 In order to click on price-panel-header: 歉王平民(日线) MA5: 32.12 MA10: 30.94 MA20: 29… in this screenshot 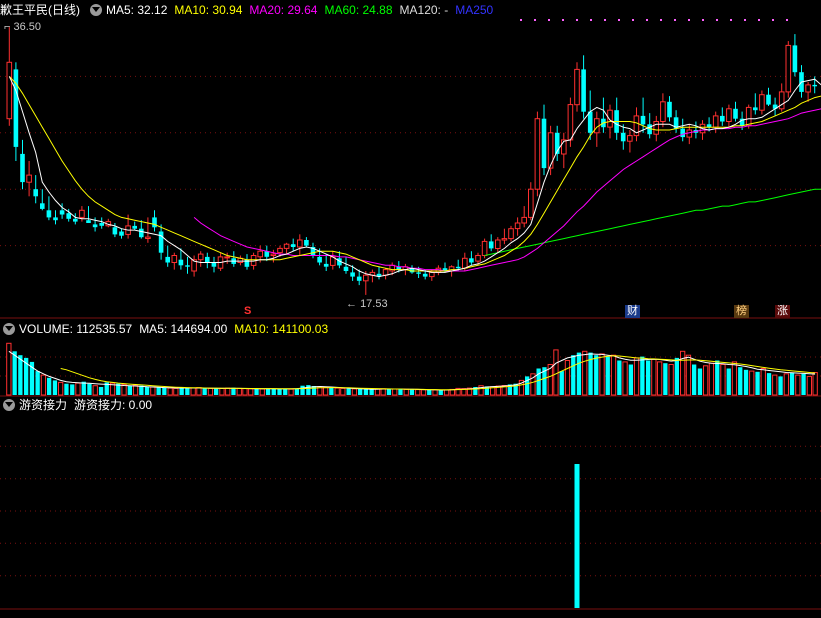, I will do `click(250, 10)`.